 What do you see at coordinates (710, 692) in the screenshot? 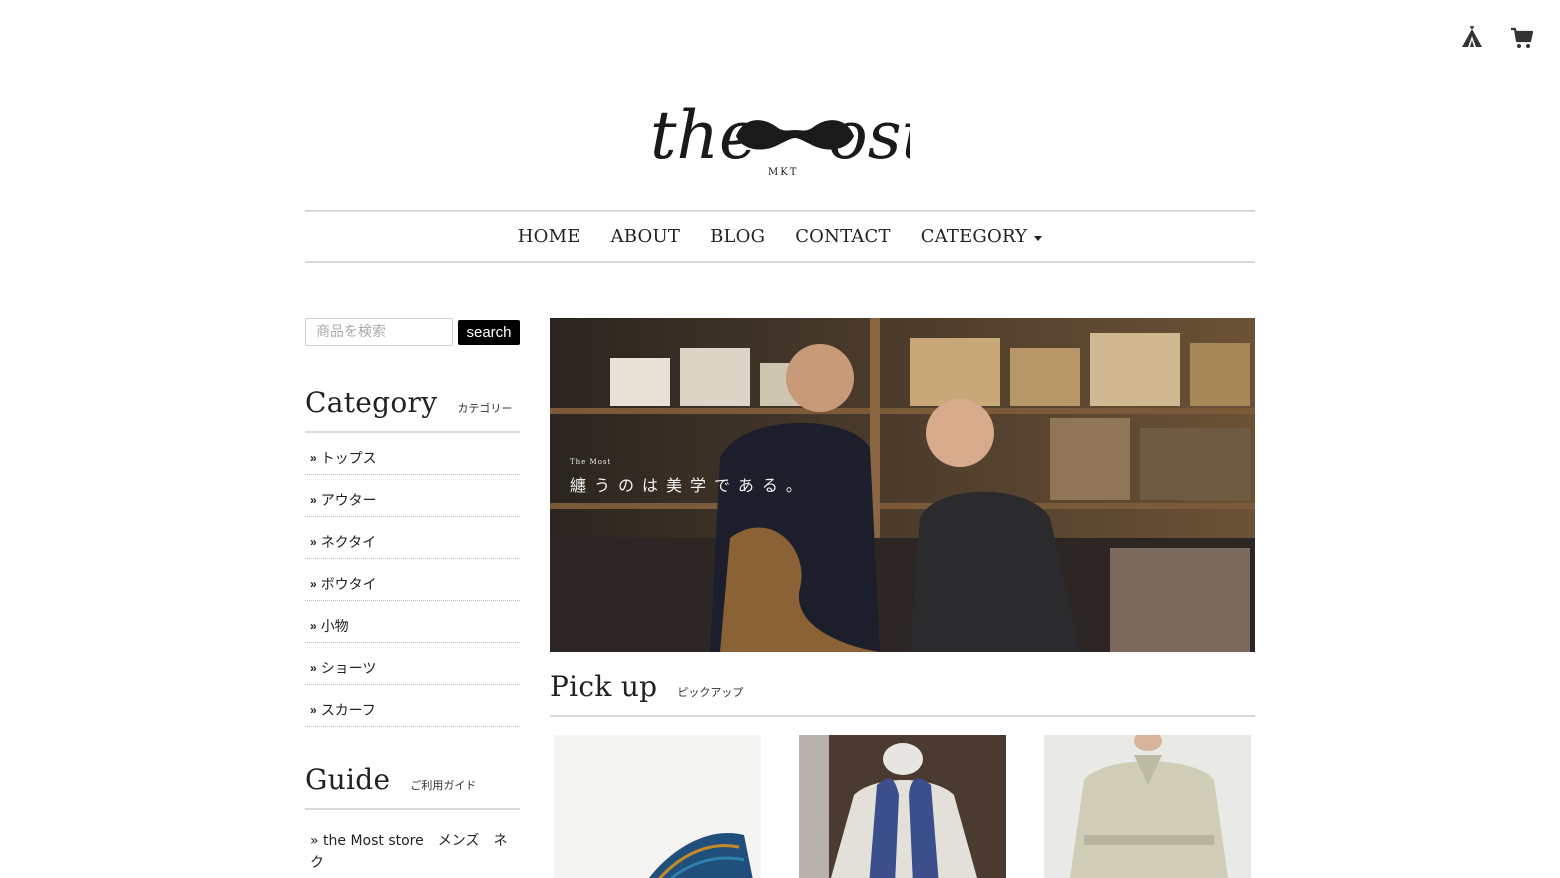
I see `pickup-subtitle: ピックアップ` at bounding box center [710, 692].